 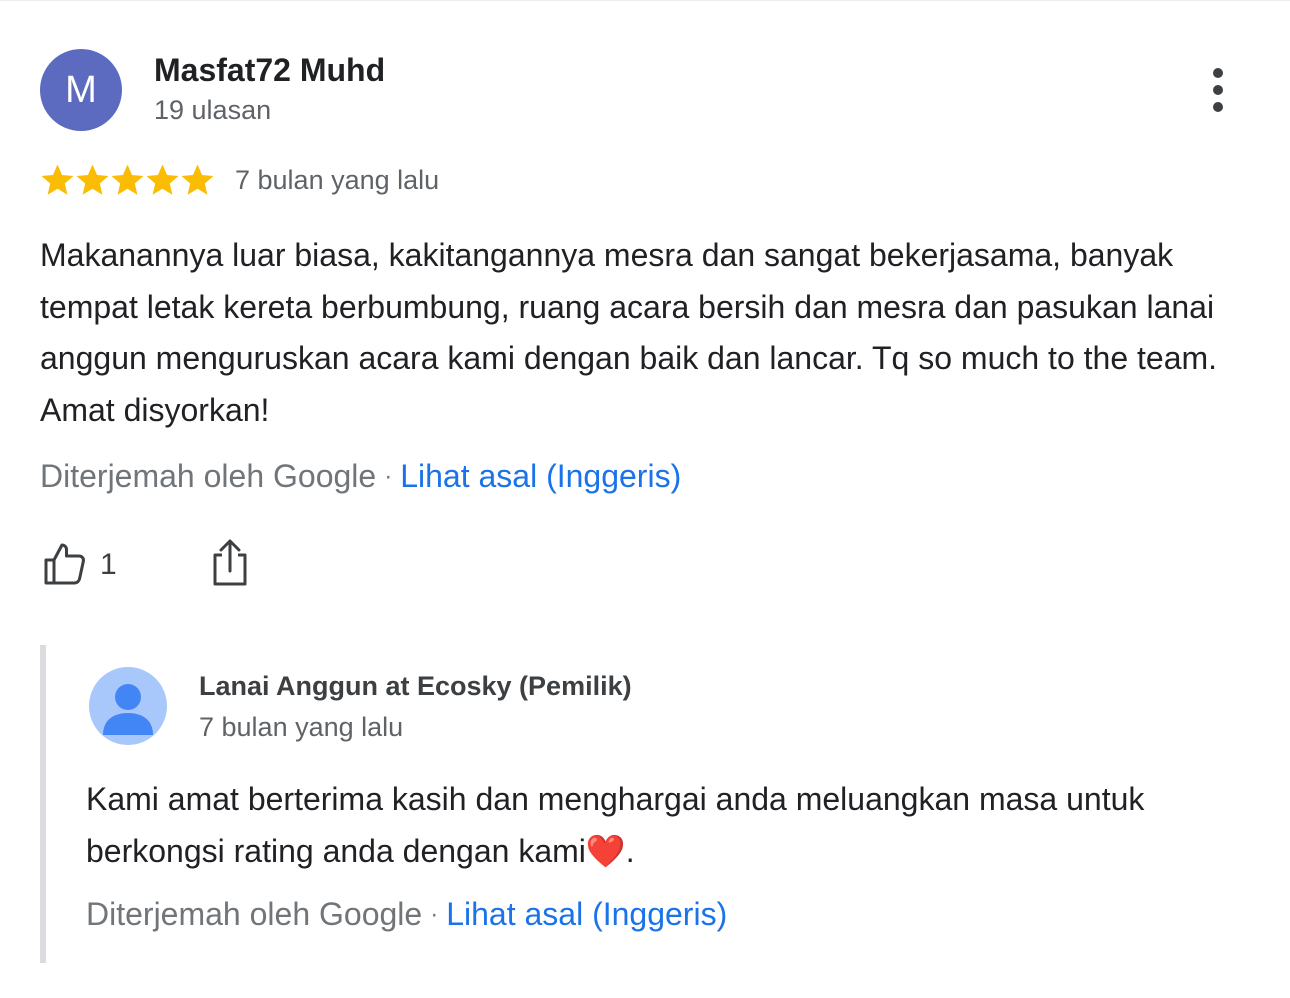 What do you see at coordinates (540, 476) in the screenshot?
I see `see-original-link: Lihat asal (Inggeris)` at bounding box center [540, 476].